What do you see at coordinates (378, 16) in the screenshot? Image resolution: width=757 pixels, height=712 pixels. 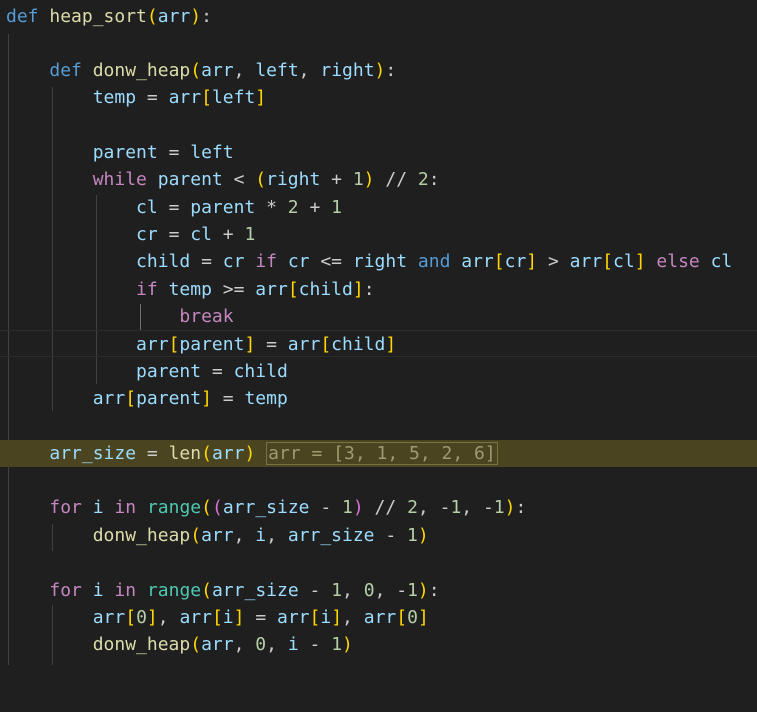 I see `code-line: def heap_sort(arr):` at bounding box center [378, 16].